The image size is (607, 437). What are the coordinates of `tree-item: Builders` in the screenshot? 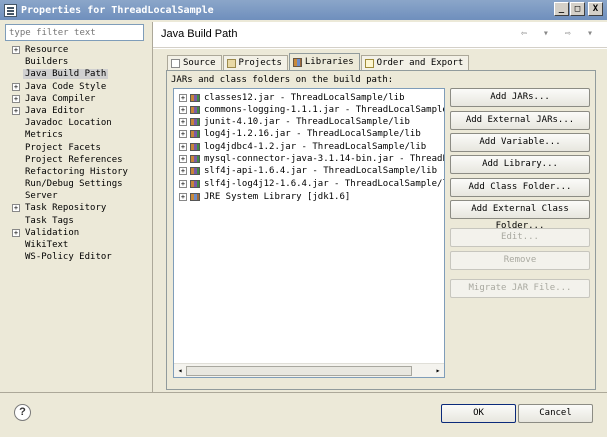 It's located at (77, 62).